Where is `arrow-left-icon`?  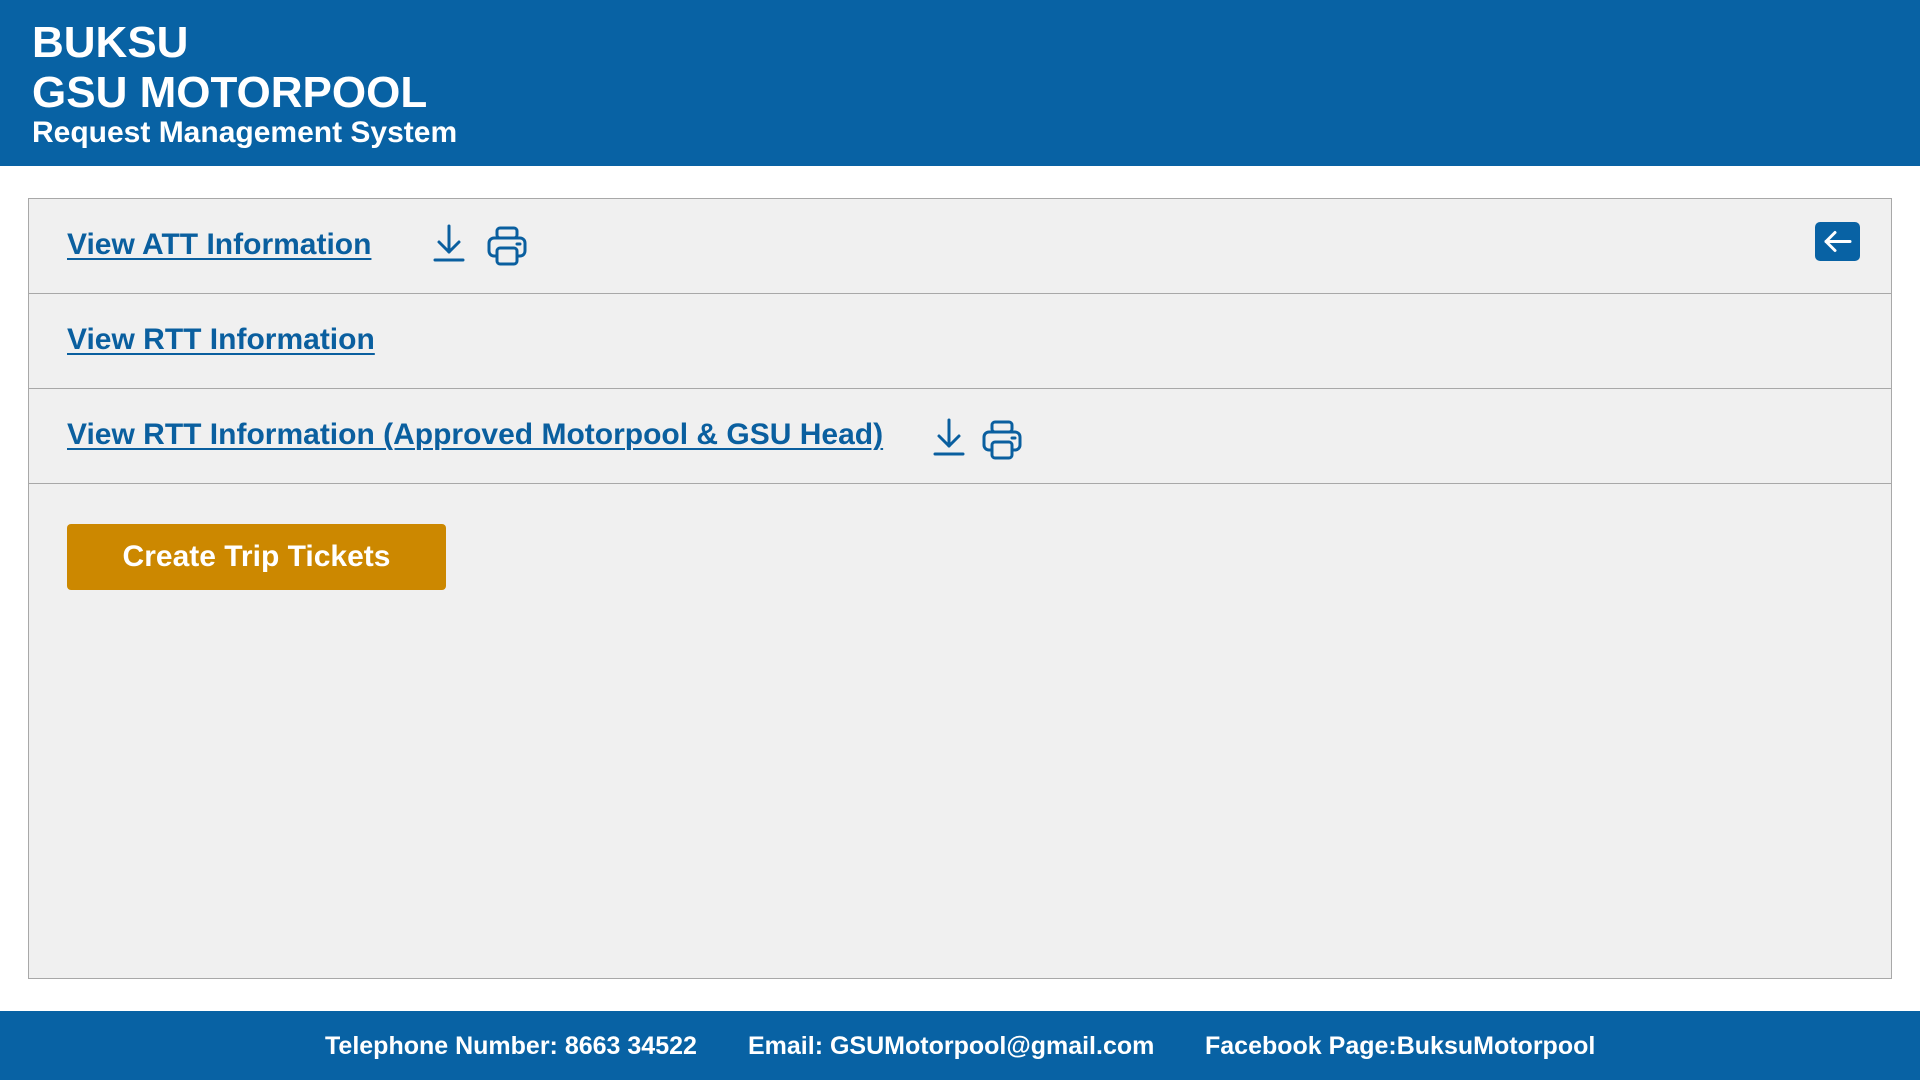 arrow-left-icon is located at coordinates (1838, 241).